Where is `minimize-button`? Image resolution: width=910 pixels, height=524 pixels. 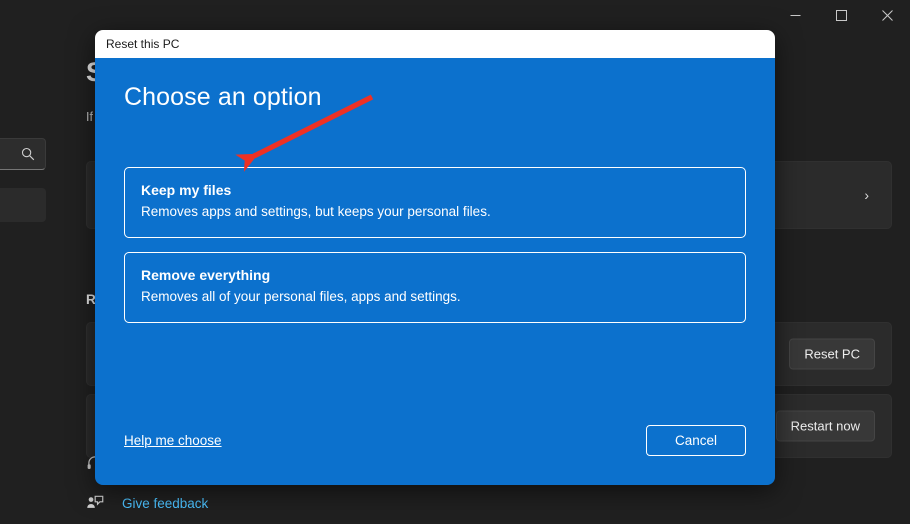 minimize-button is located at coordinates (795, 15).